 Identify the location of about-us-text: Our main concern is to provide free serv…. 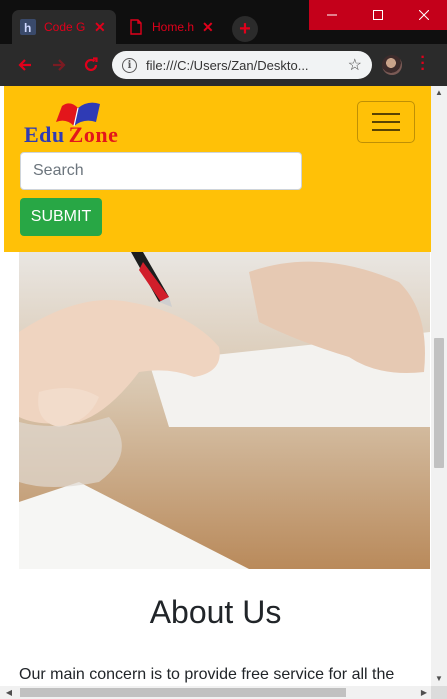
(207, 674).